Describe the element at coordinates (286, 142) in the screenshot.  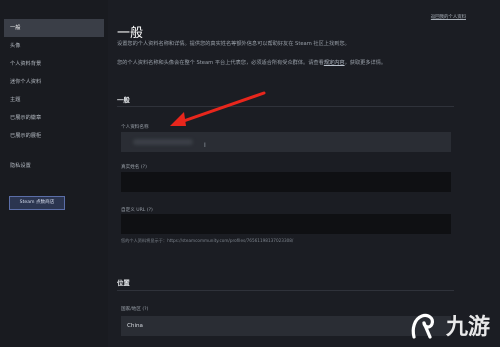
I see `profile-name-input: I` at that location.